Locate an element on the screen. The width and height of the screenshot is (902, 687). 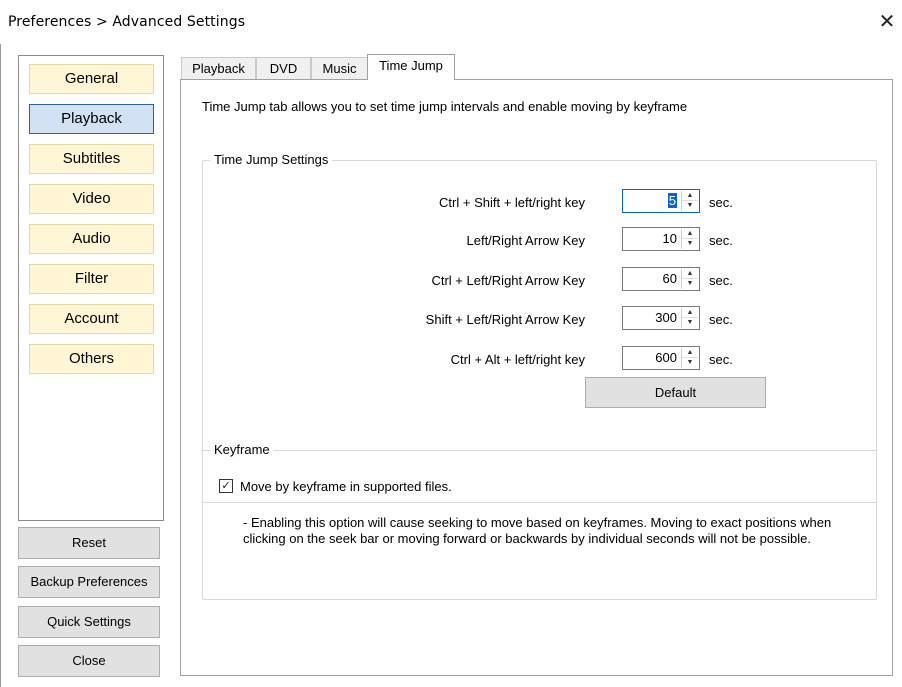
quick-settings-button: Quick Settings is located at coordinates (89, 622).